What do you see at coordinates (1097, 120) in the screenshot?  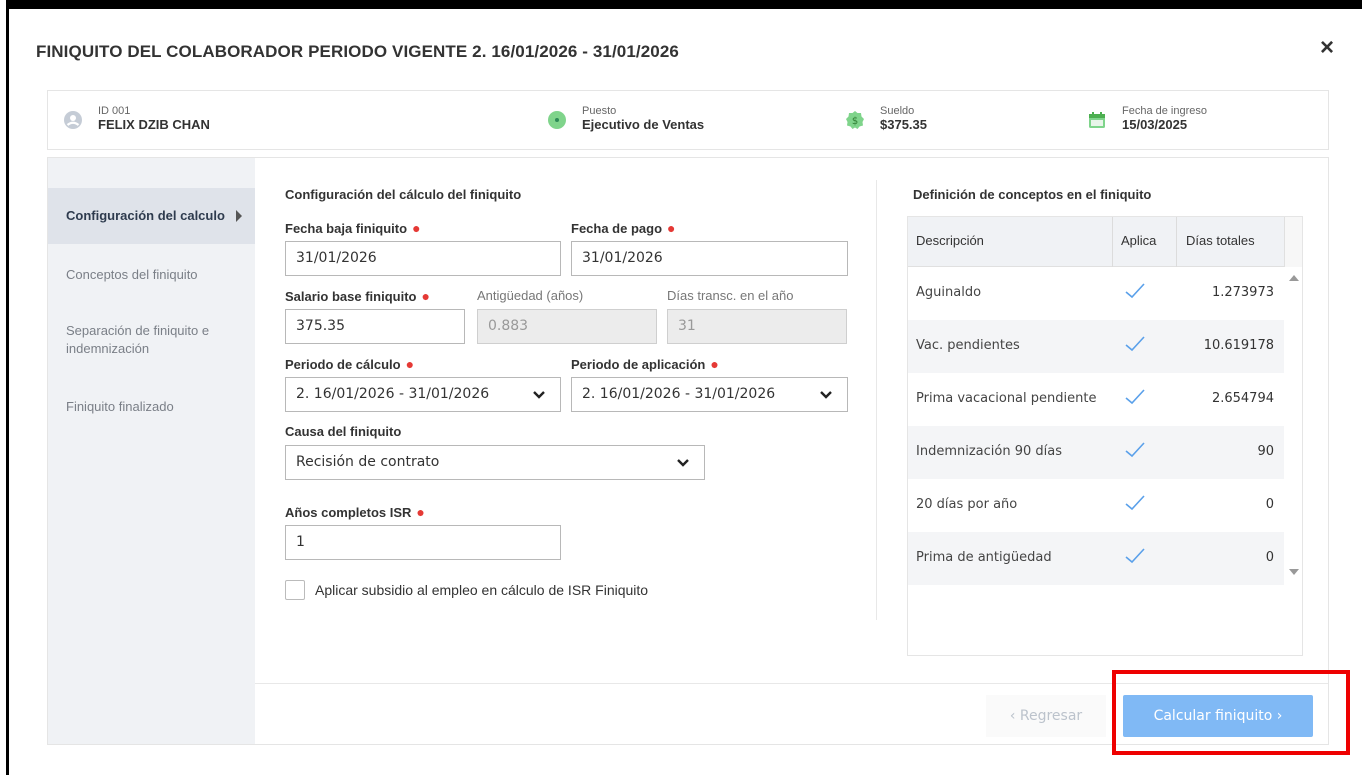 I see `calendar-icon` at bounding box center [1097, 120].